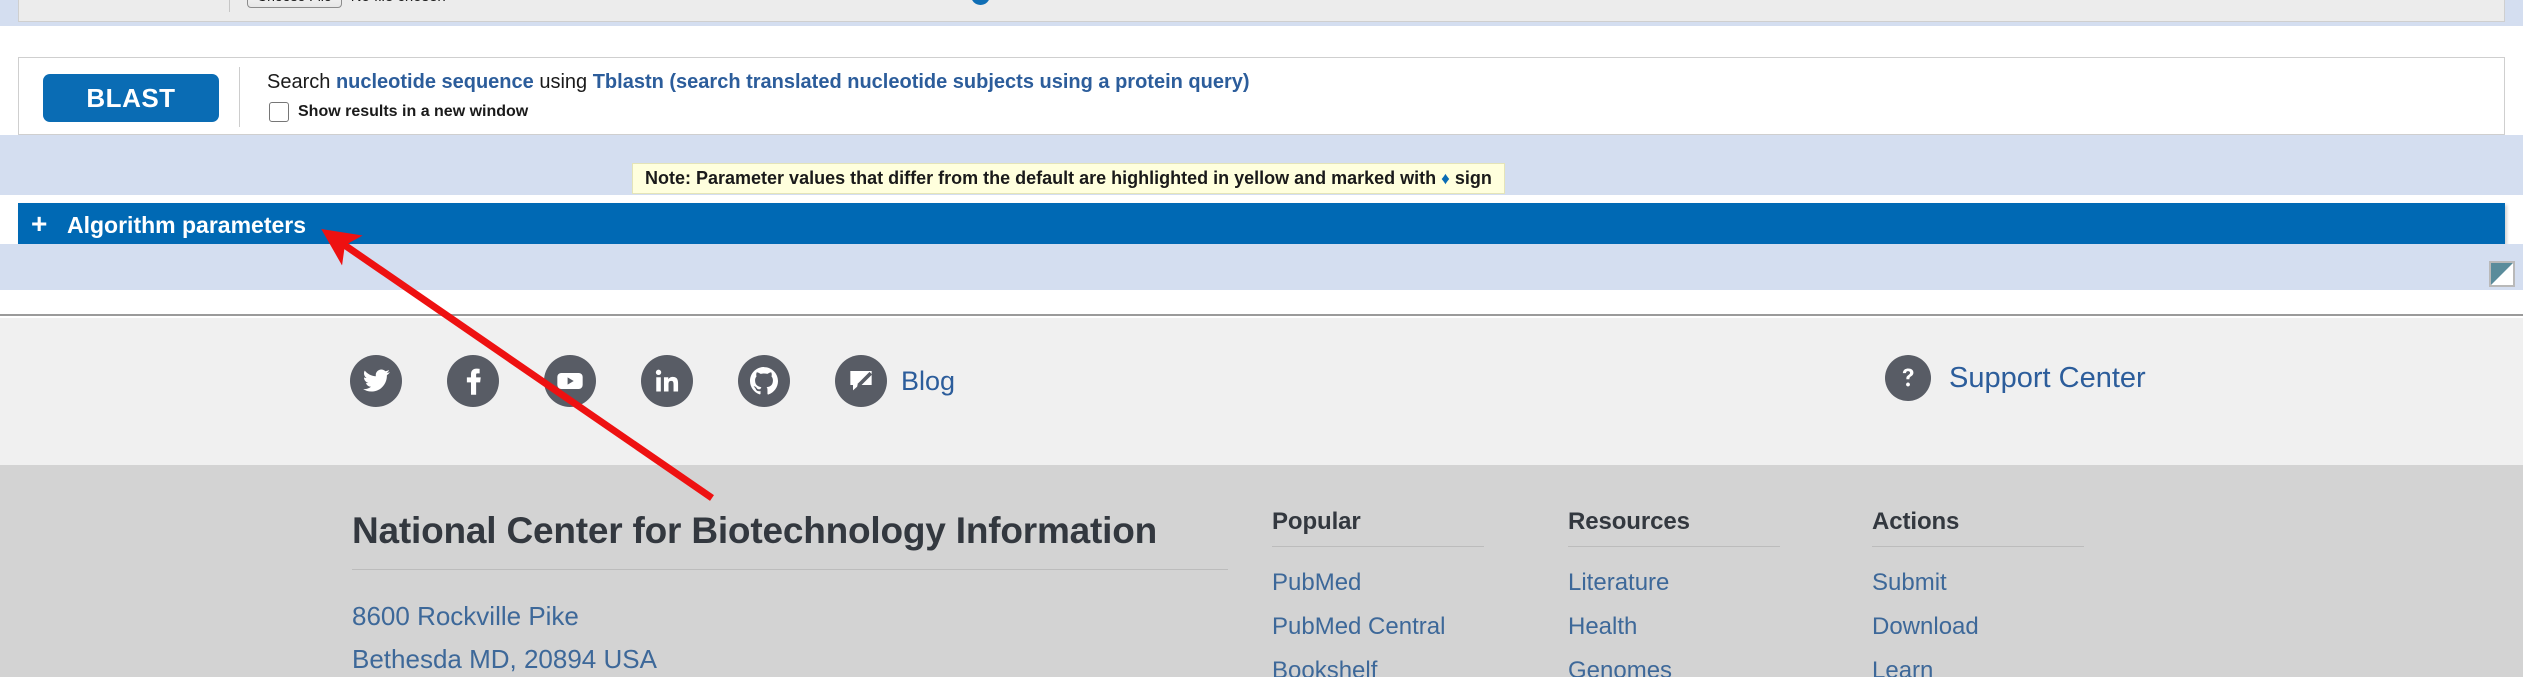 This screenshot has height=677, width=2523. Describe the element at coordinates (980, 2) in the screenshot. I see `info-circle-icon: i` at that location.